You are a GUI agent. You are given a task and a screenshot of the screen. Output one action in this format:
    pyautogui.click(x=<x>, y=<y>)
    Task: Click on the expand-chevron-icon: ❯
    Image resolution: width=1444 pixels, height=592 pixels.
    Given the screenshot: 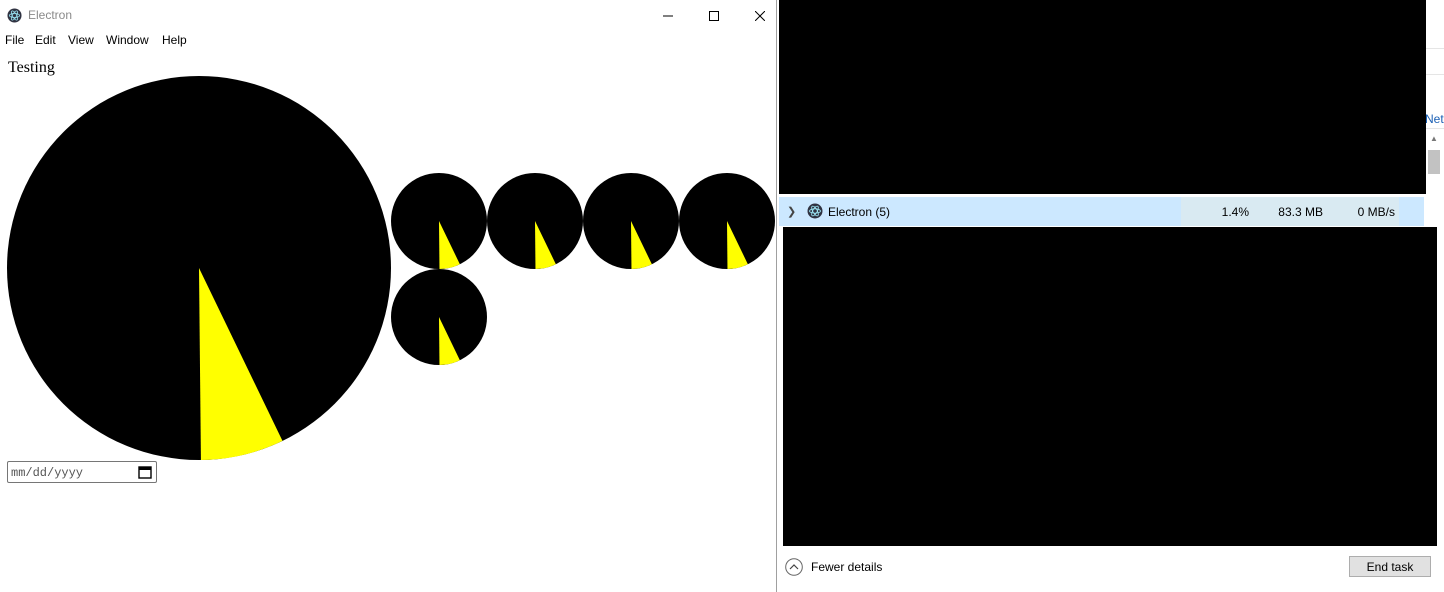 What is the action you would take?
    pyautogui.click(x=791, y=211)
    